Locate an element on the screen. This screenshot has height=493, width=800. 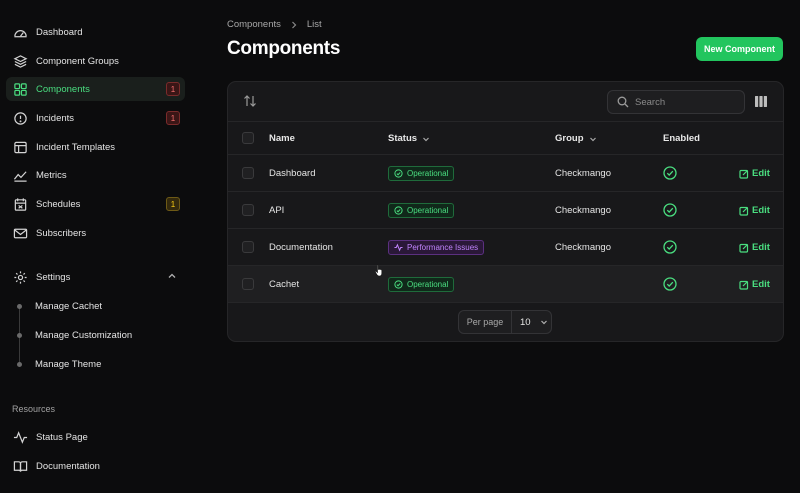
sidebar-subitem-manage-cachet: Manage Cachet is located at coordinates (68, 306).